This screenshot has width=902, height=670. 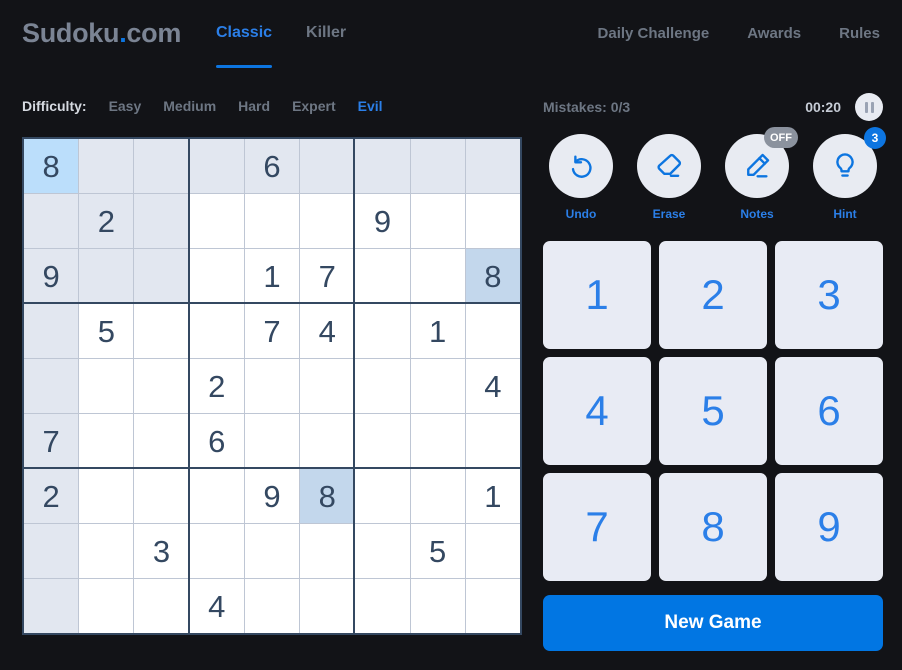 I want to click on sudoku-cell-r0c4: 6, so click(x=272, y=166).